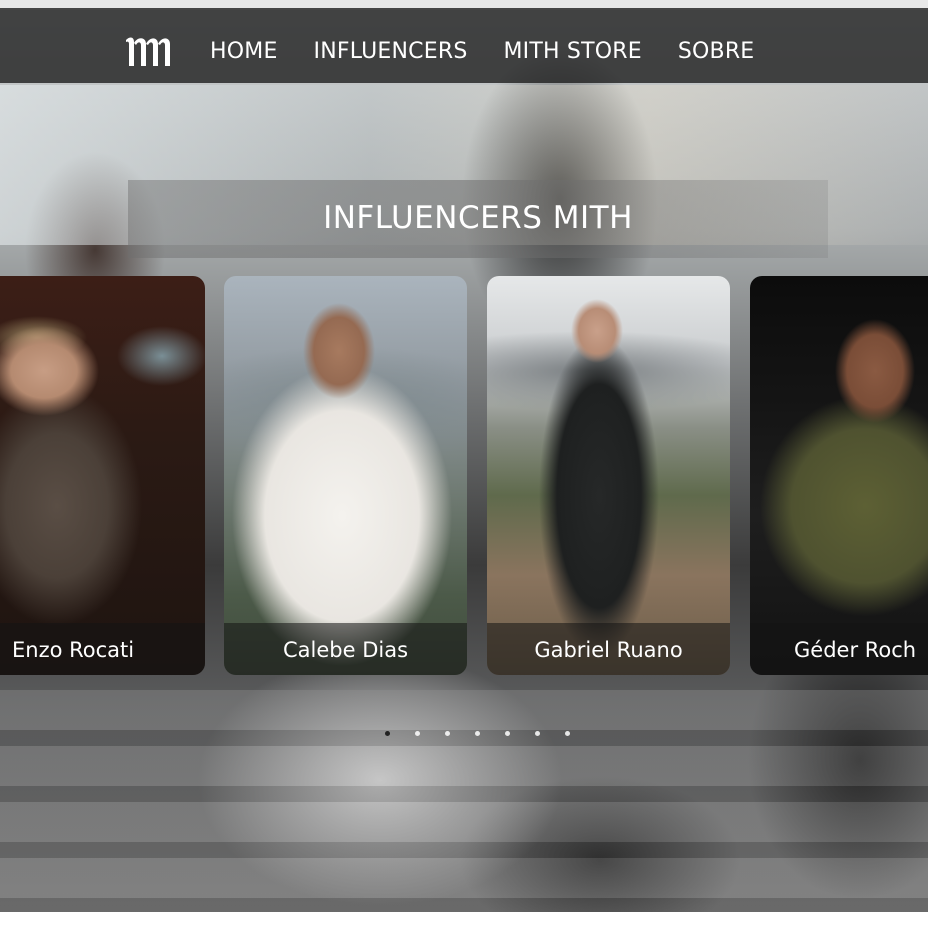 The image size is (928, 928). What do you see at coordinates (464, 920) in the screenshot?
I see `bottom-strip` at bounding box center [464, 920].